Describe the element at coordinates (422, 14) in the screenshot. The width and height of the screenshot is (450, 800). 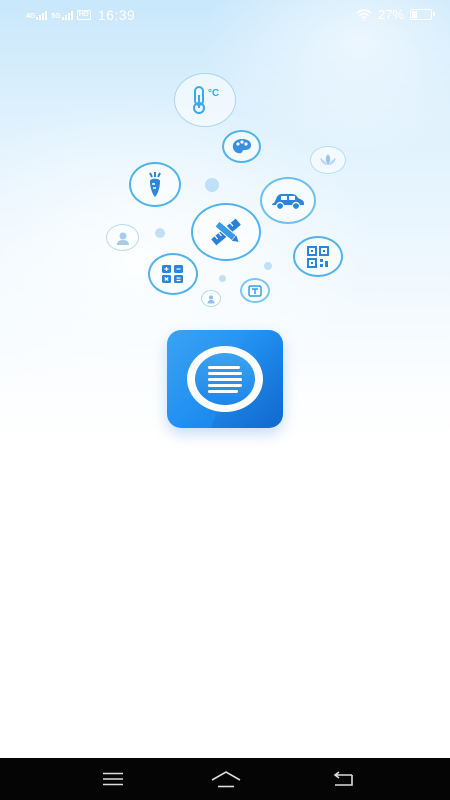
I see `battery-icon` at that location.